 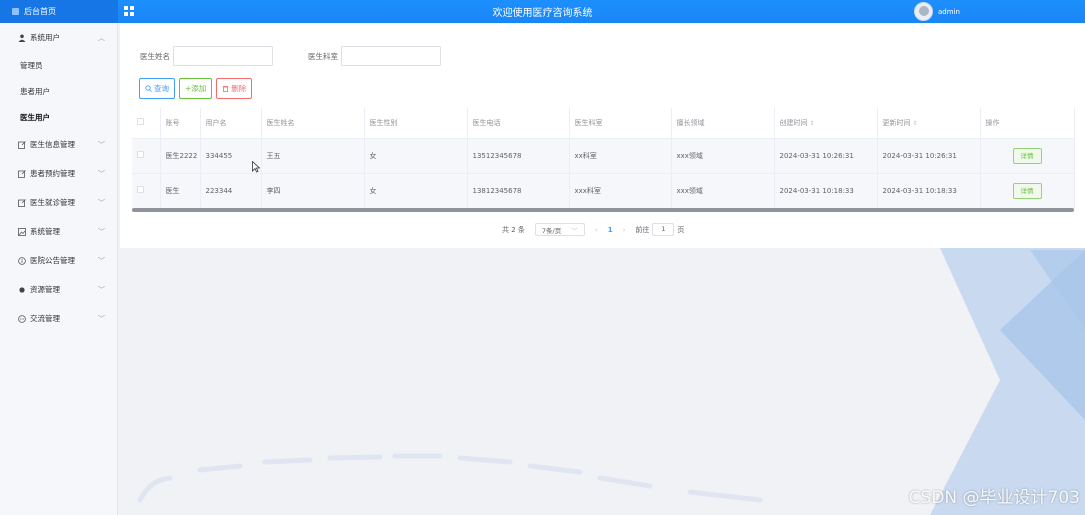 I want to click on sidebar-item-label: 系统用户, so click(x=45, y=37).